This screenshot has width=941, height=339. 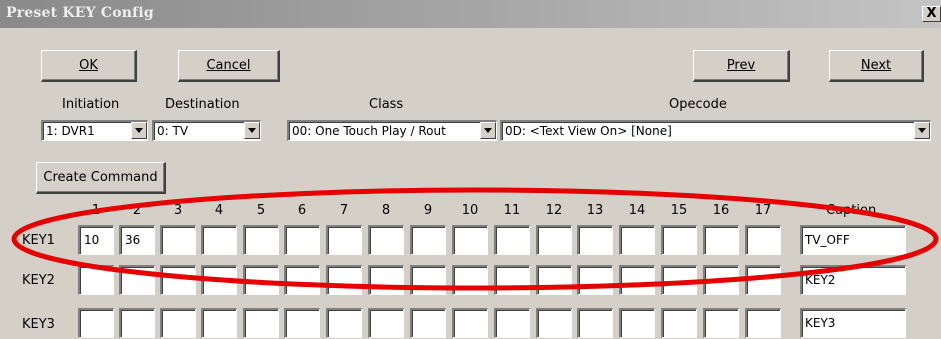 What do you see at coordinates (588, 131) in the screenshot?
I see `opcode-value: 0D: <Text View On> [None]` at bounding box center [588, 131].